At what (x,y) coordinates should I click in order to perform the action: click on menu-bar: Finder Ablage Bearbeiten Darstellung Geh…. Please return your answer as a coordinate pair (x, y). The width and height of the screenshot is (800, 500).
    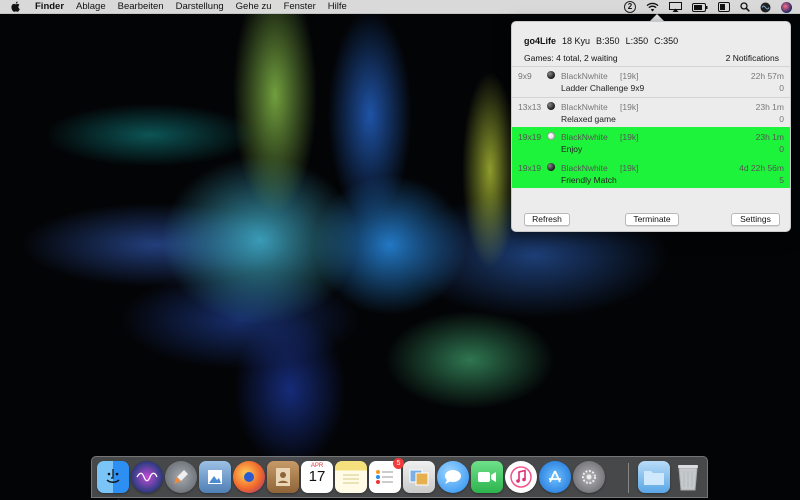
    Looking at the image, I should click on (400, 7).